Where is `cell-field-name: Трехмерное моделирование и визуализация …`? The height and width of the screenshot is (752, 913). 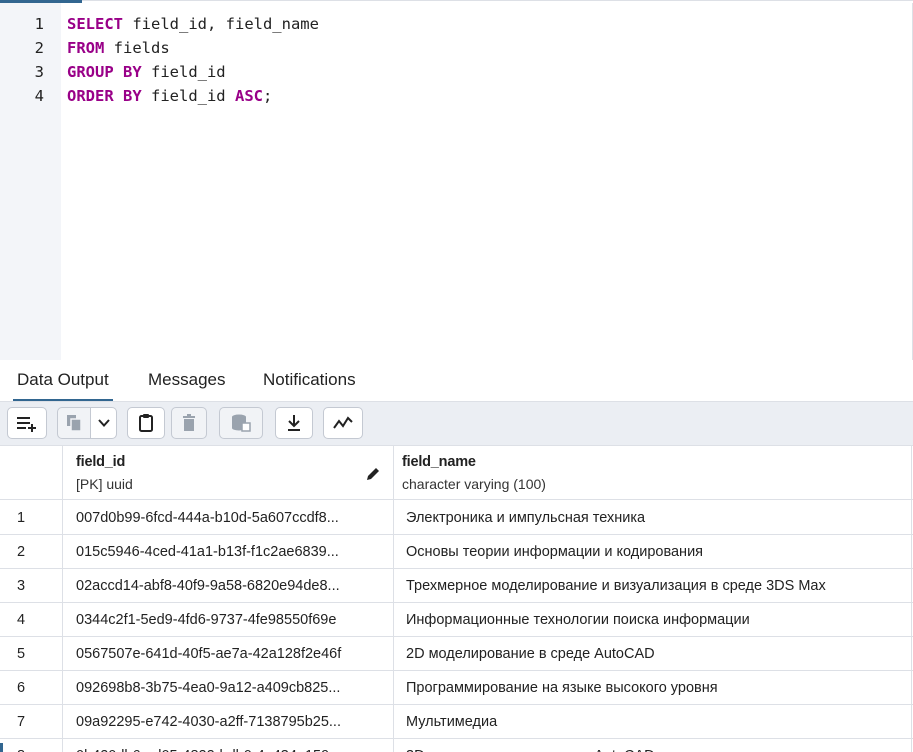 cell-field-name: Трехмерное моделирование и визуализация … is located at coordinates (616, 586).